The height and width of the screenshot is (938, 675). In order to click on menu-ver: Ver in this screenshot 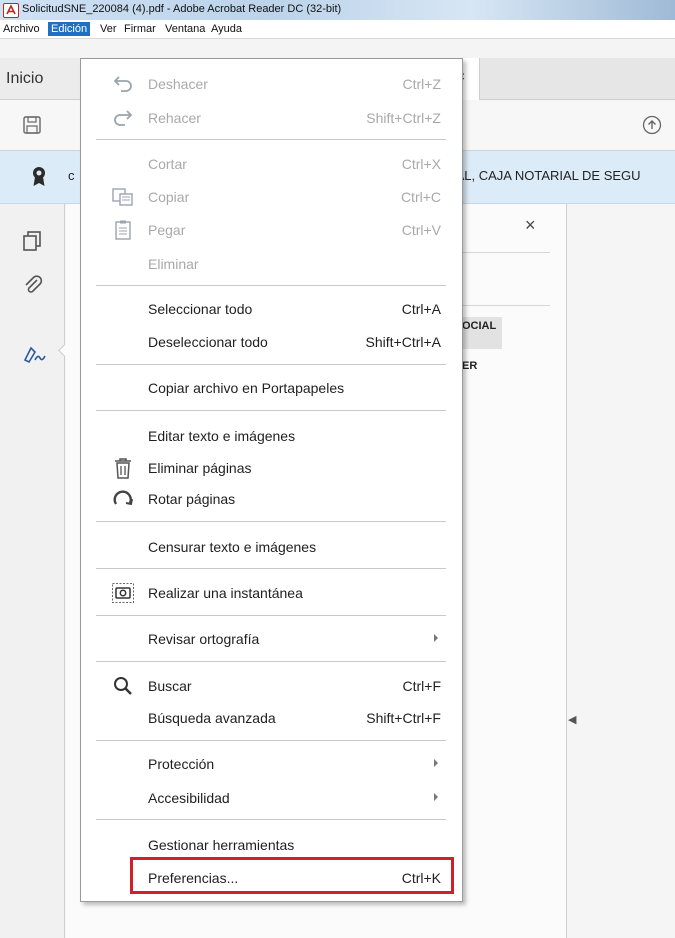, I will do `click(108, 29)`.